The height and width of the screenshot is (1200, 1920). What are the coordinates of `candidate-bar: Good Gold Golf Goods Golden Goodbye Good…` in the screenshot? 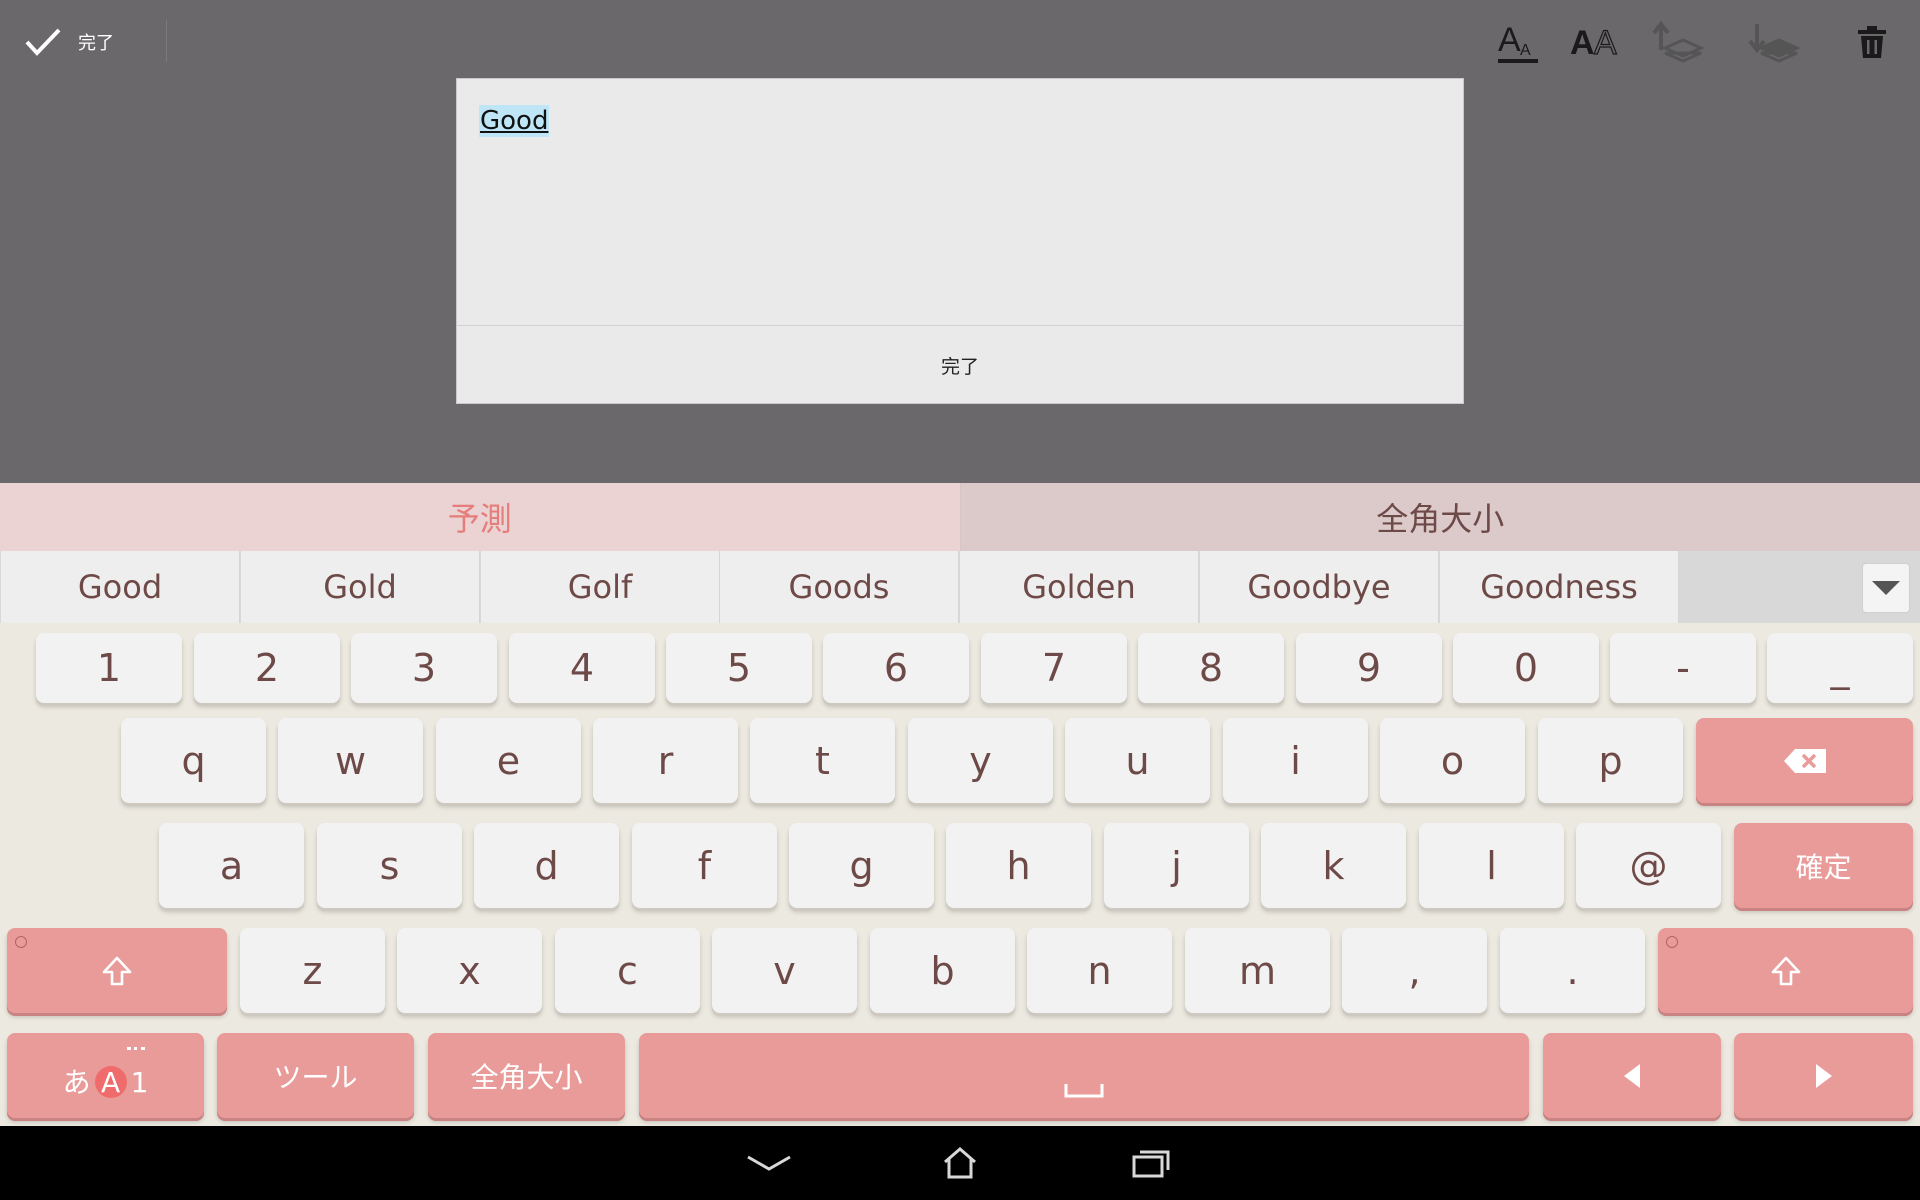 It's located at (960, 587).